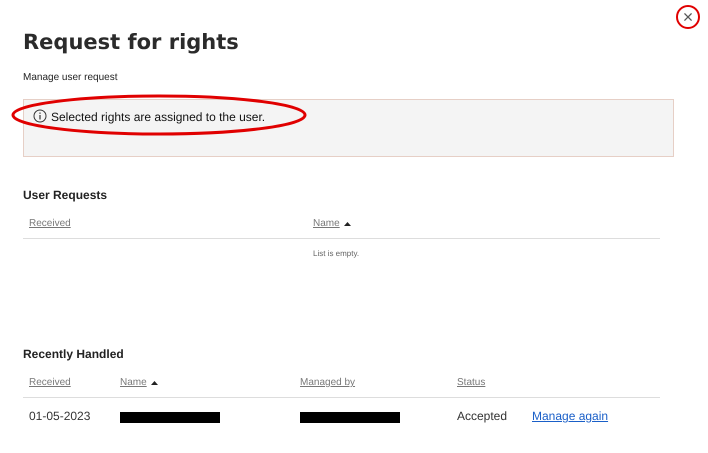 The height and width of the screenshot is (453, 708). Describe the element at coordinates (471, 382) in the screenshot. I see `column-header: Status` at that location.